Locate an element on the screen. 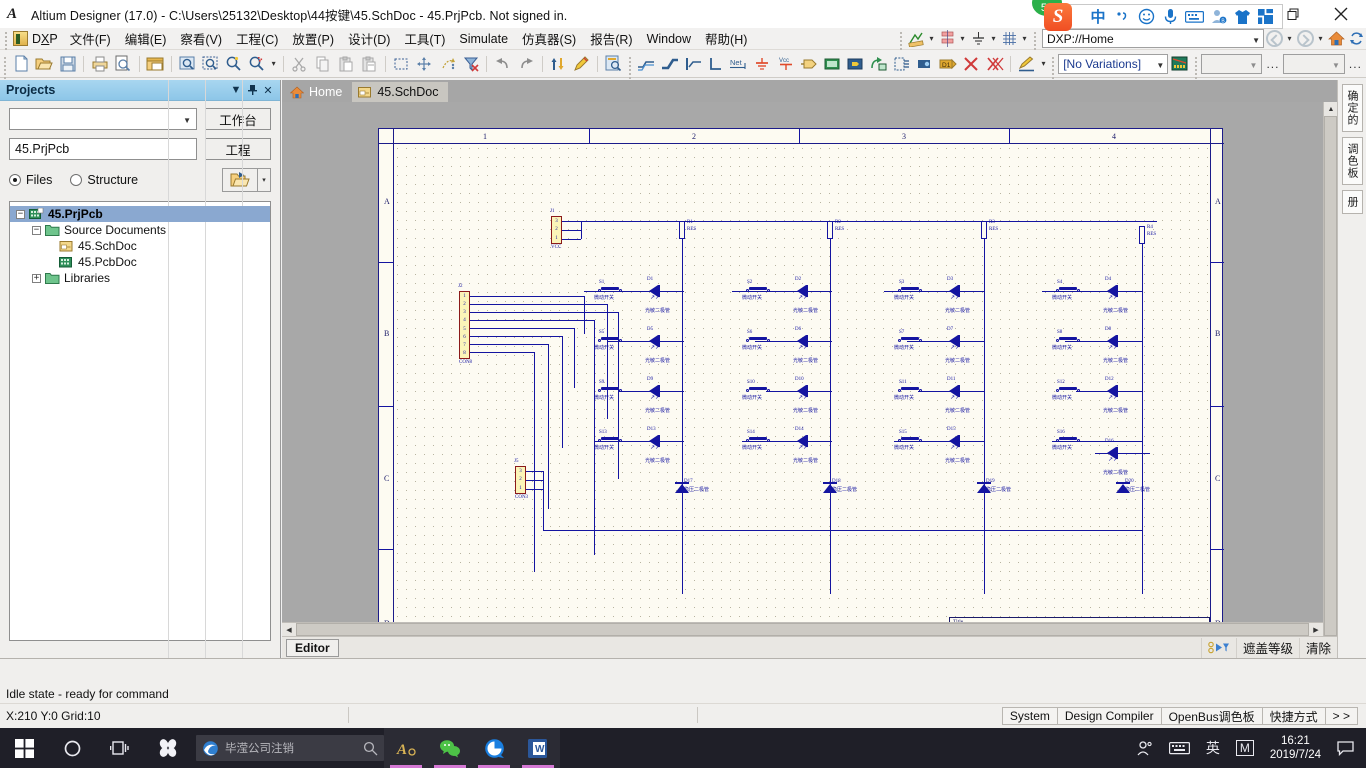 This screenshot has height=768, width=1366. status-panel-more: > > is located at coordinates (1341, 716).